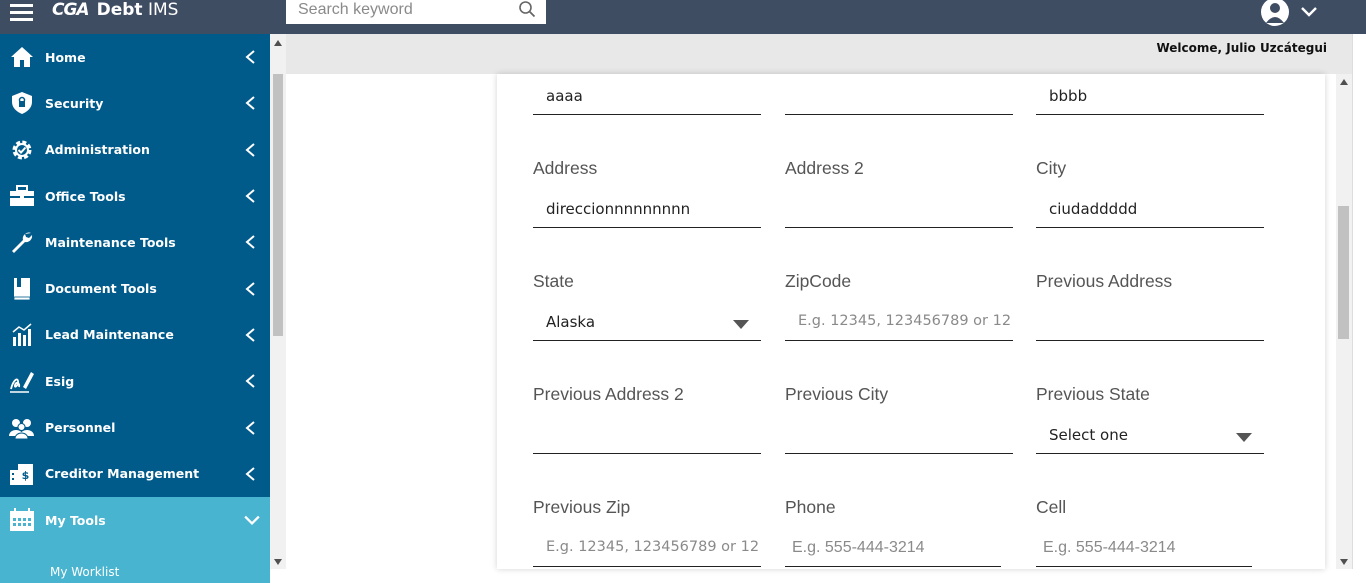  I want to click on sidebar-item-label: Creditor Management, so click(122, 474).